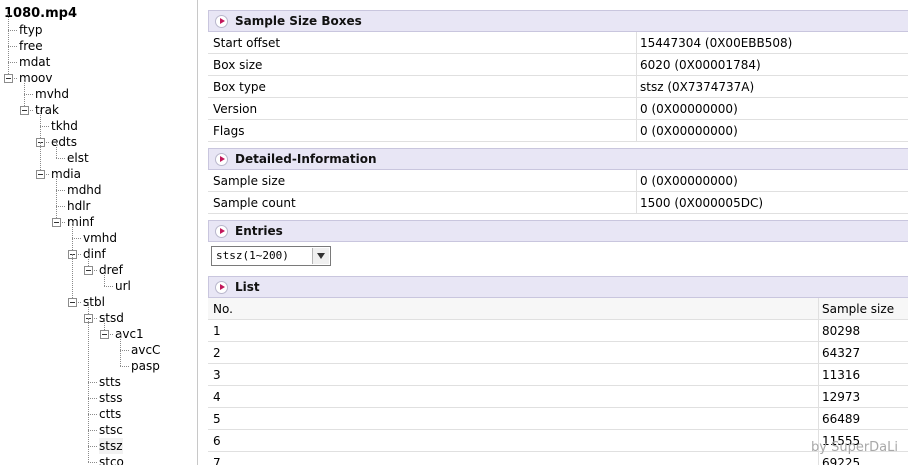  Describe the element at coordinates (98, 430) in the screenshot. I see `tree-item: stsc` at that location.